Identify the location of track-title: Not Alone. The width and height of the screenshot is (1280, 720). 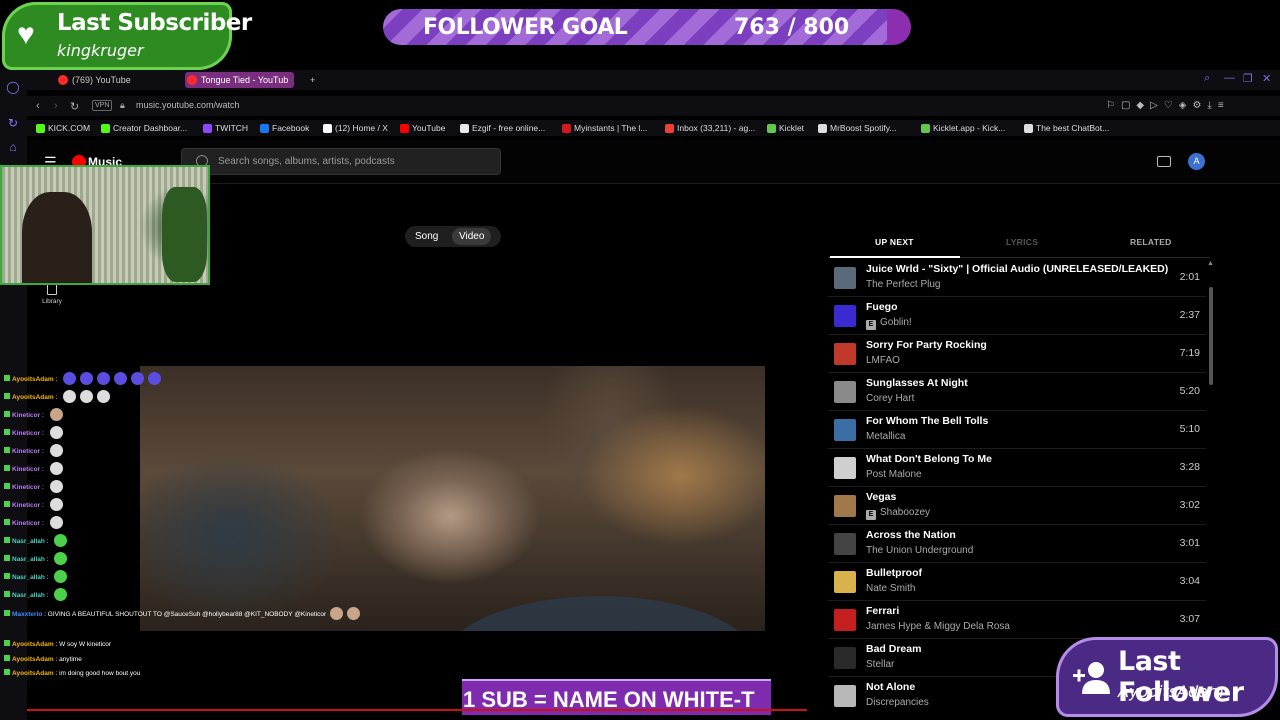
(891, 687).